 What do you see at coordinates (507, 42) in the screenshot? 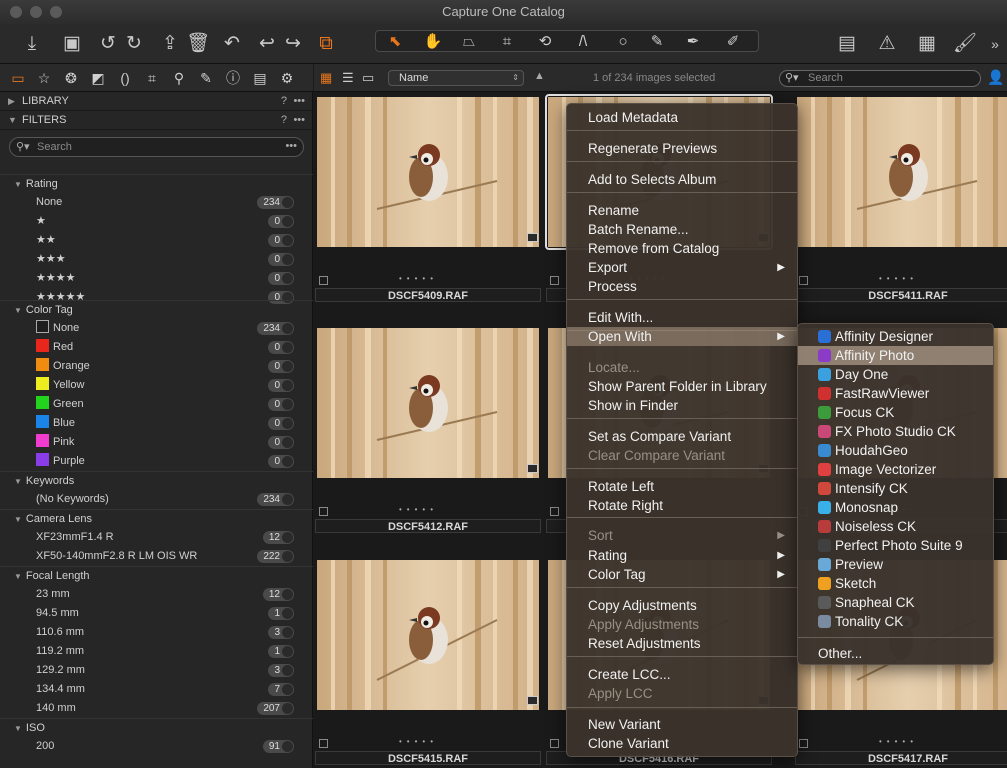
I see `crop-icon: ⌗` at bounding box center [507, 42].